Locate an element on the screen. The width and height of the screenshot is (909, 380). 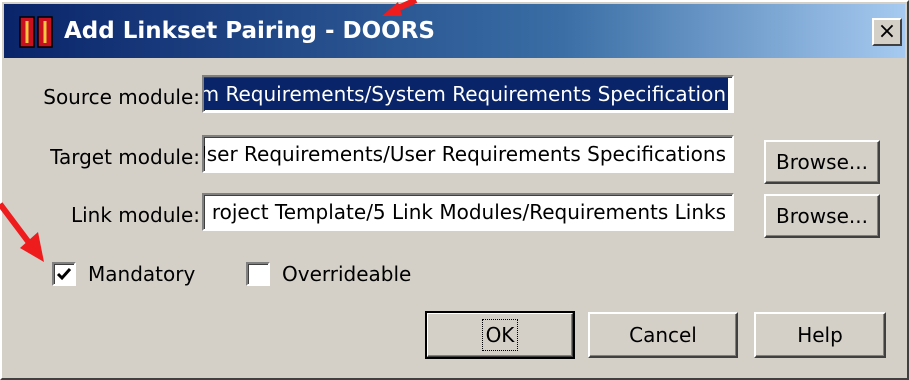
cancel-button: Cancel is located at coordinates (663, 335).